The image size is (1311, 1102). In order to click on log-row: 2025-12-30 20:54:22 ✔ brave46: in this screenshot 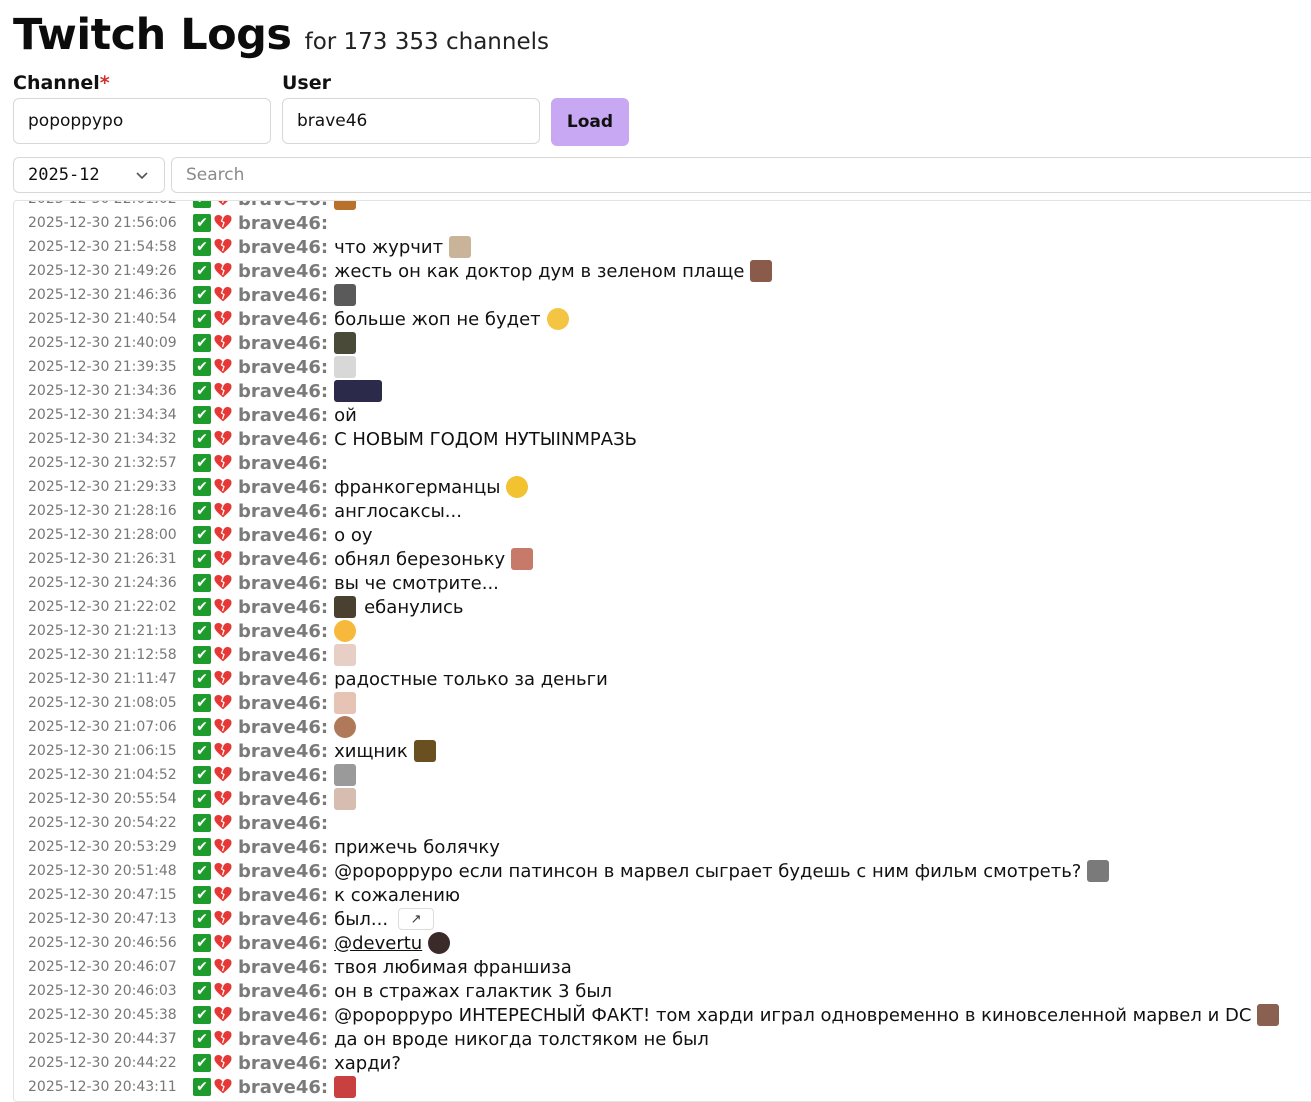, I will do `click(669, 823)`.